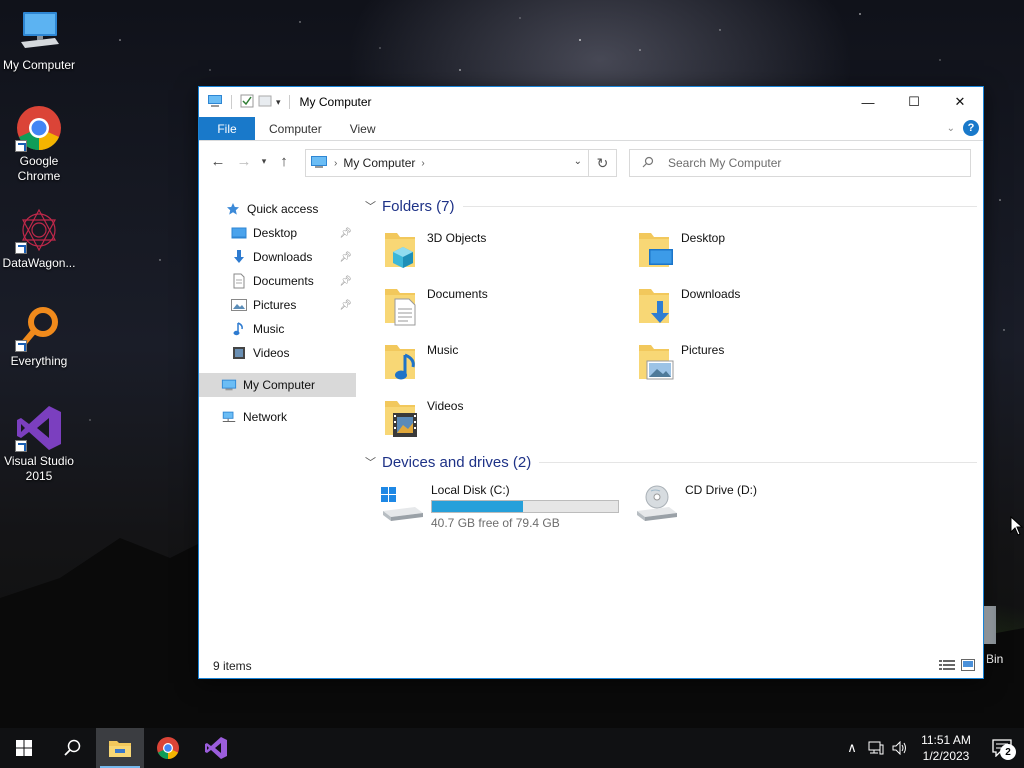 The image size is (1024, 768). I want to click on volume-icon, so click(900, 748).